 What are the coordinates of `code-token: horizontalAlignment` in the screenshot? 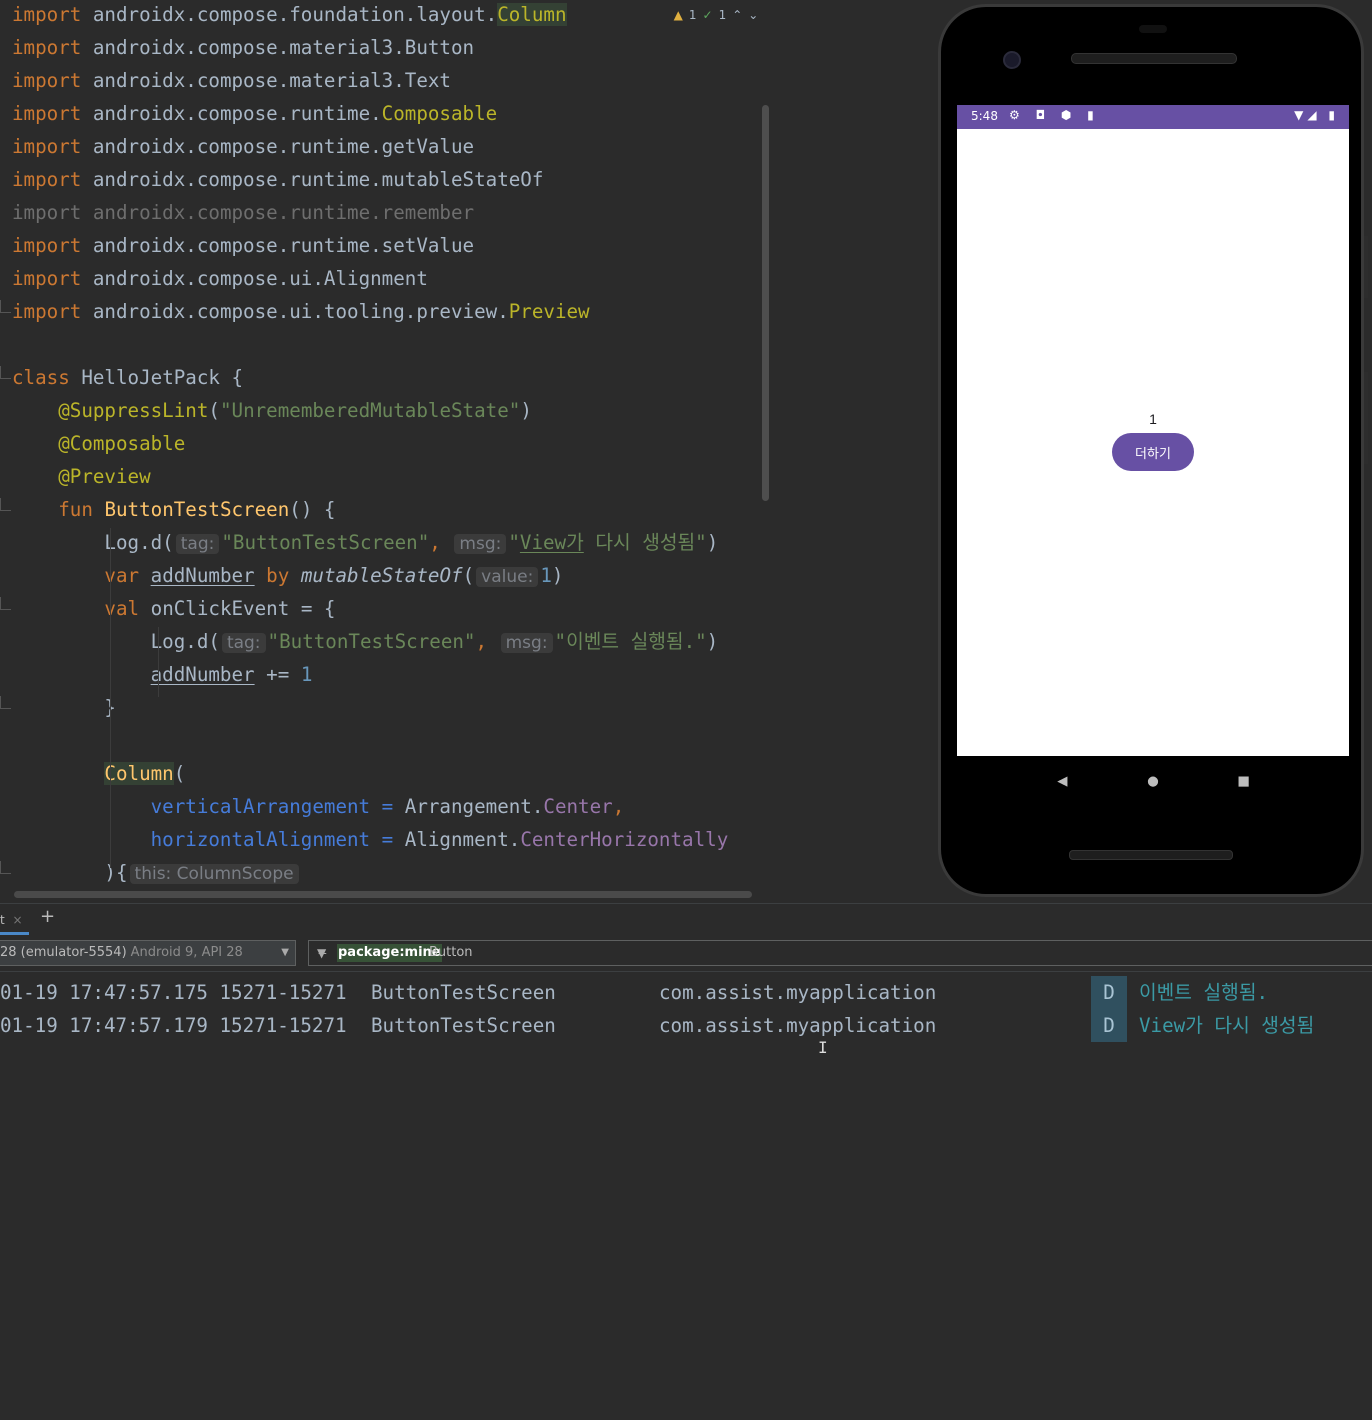 It's located at (260, 839).